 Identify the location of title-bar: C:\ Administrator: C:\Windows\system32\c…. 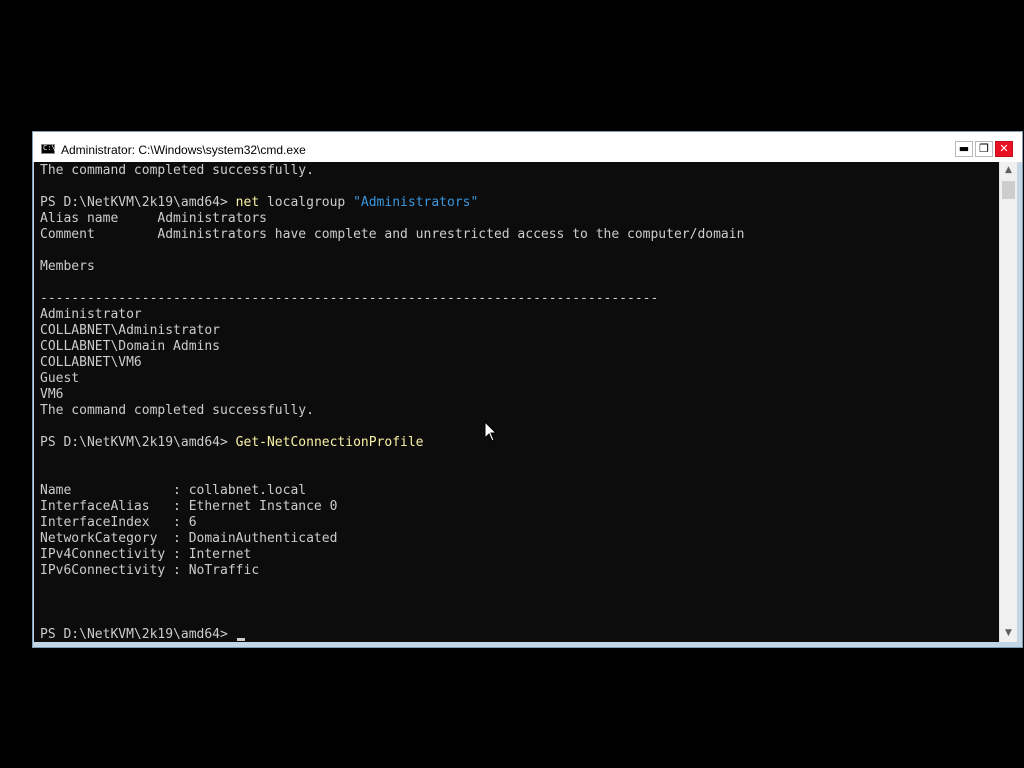
(527, 147).